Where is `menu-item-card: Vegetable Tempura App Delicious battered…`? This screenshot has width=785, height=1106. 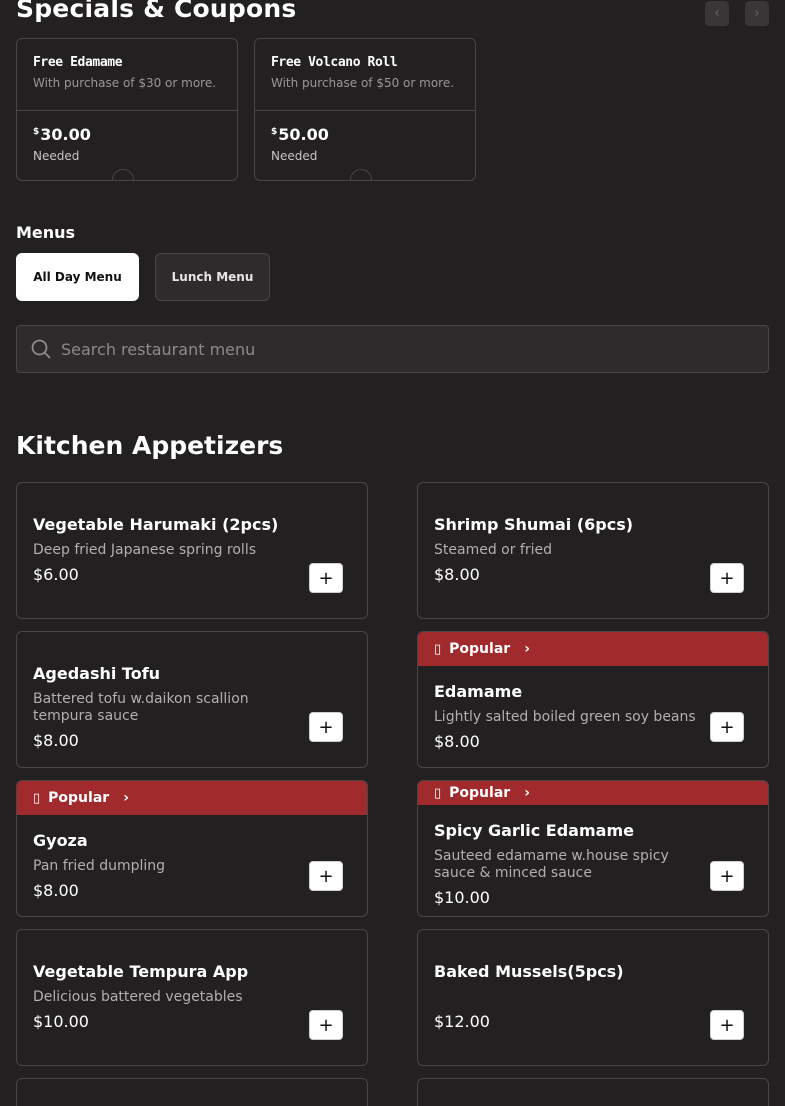
menu-item-card: Vegetable Tempura App Delicious battered… is located at coordinates (192, 997).